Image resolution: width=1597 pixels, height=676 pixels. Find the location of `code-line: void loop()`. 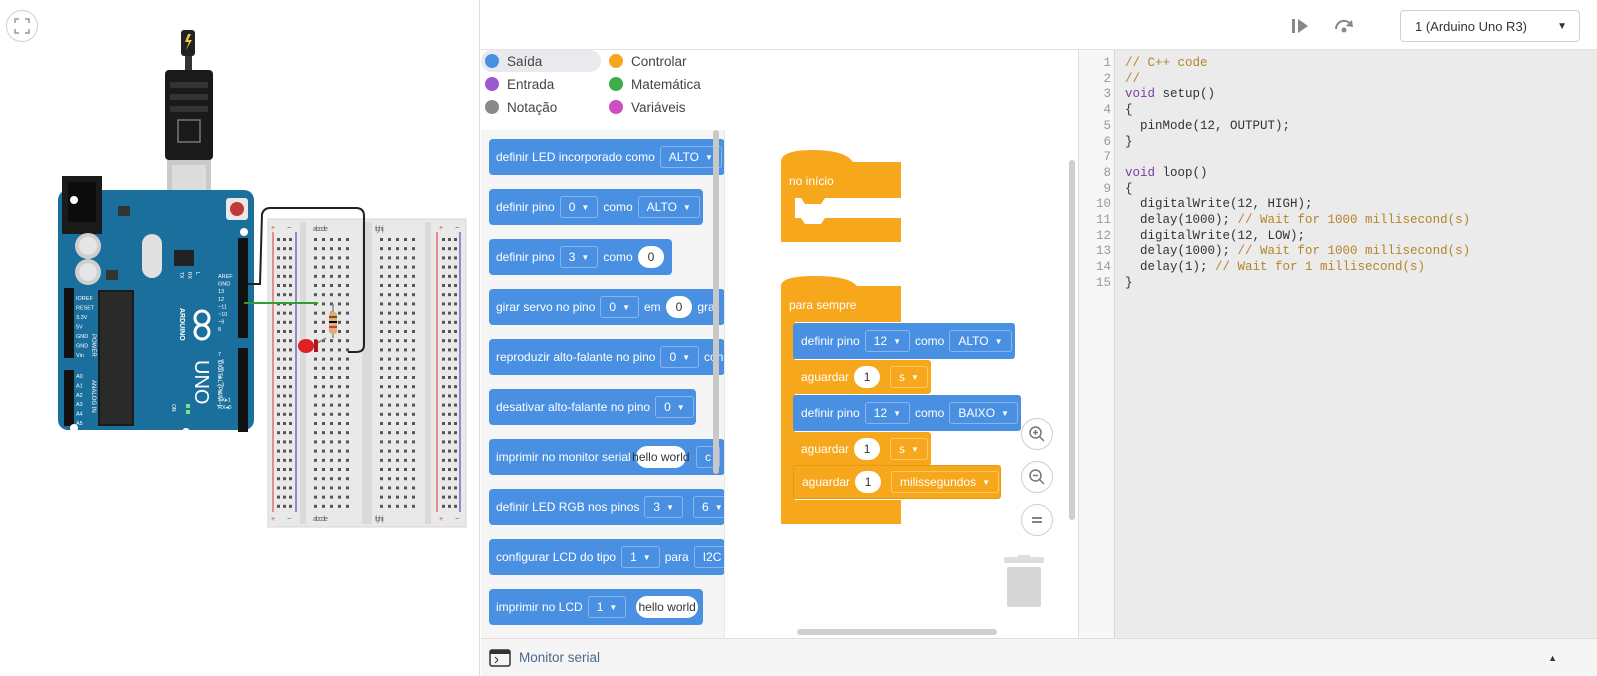

code-line: void loop() is located at coordinates (1166, 174).